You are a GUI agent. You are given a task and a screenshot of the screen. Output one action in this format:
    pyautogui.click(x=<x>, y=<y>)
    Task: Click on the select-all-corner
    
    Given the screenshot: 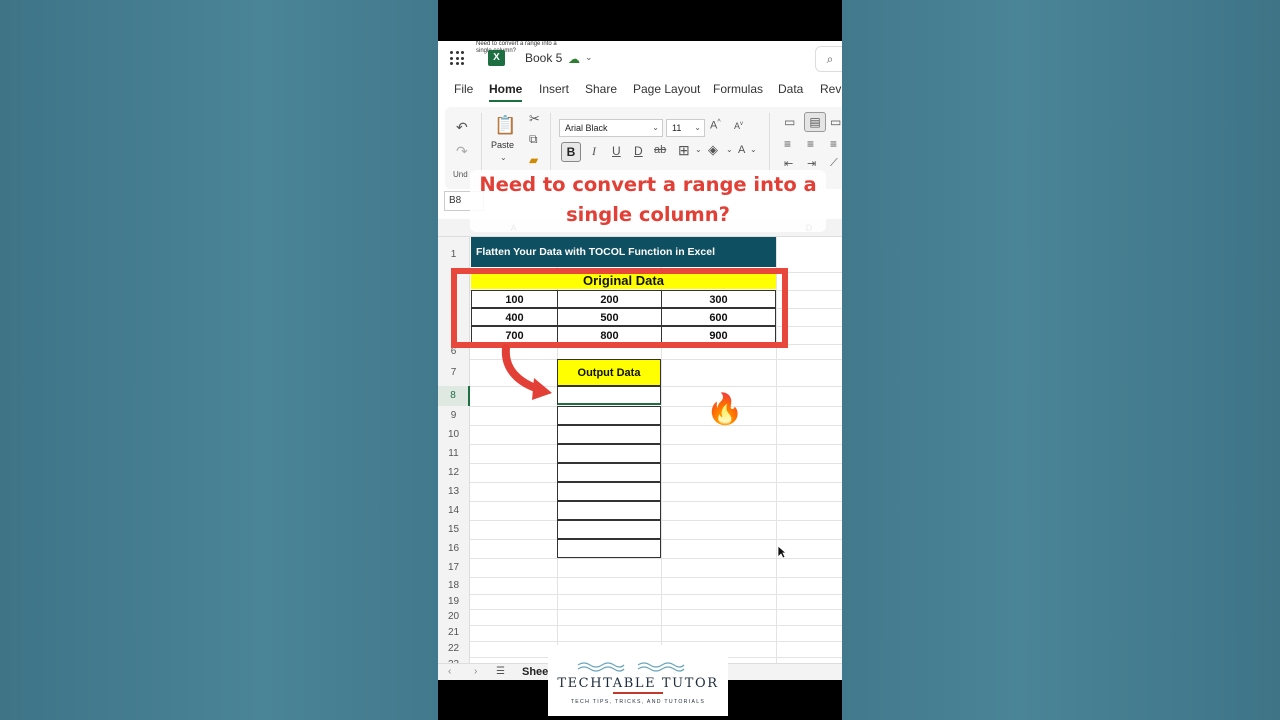 What is the action you would take?
    pyautogui.click(x=454, y=228)
    